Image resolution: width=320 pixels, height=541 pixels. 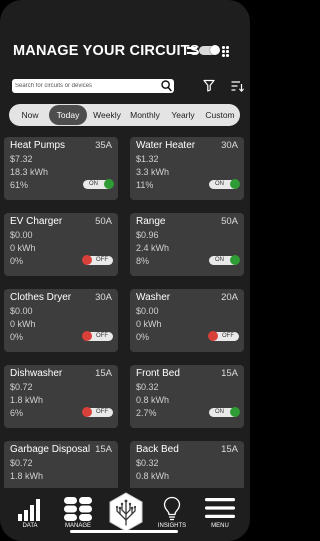 I want to click on nav-label: MANAGE, so click(x=77, y=526).